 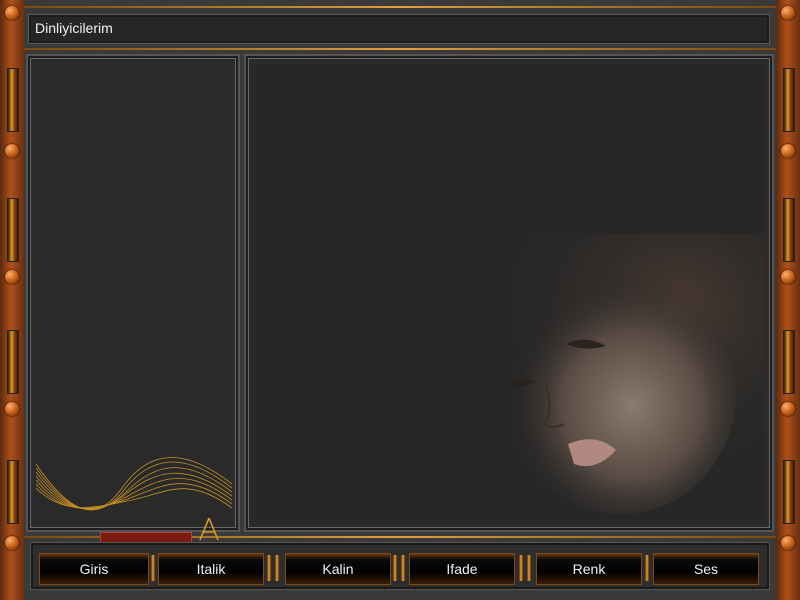 What do you see at coordinates (211, 569) in the screenshot?
I see `italik-button: Italik` at bounding box center [211, 569].